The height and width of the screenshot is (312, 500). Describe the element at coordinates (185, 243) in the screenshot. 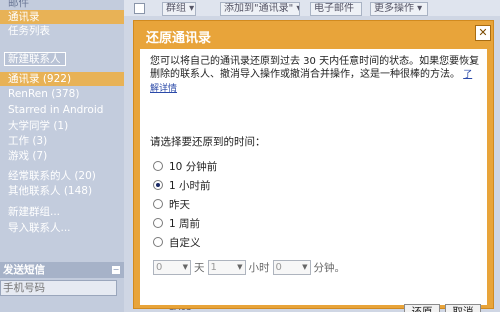

I see `option-label: 自定义` at that location.